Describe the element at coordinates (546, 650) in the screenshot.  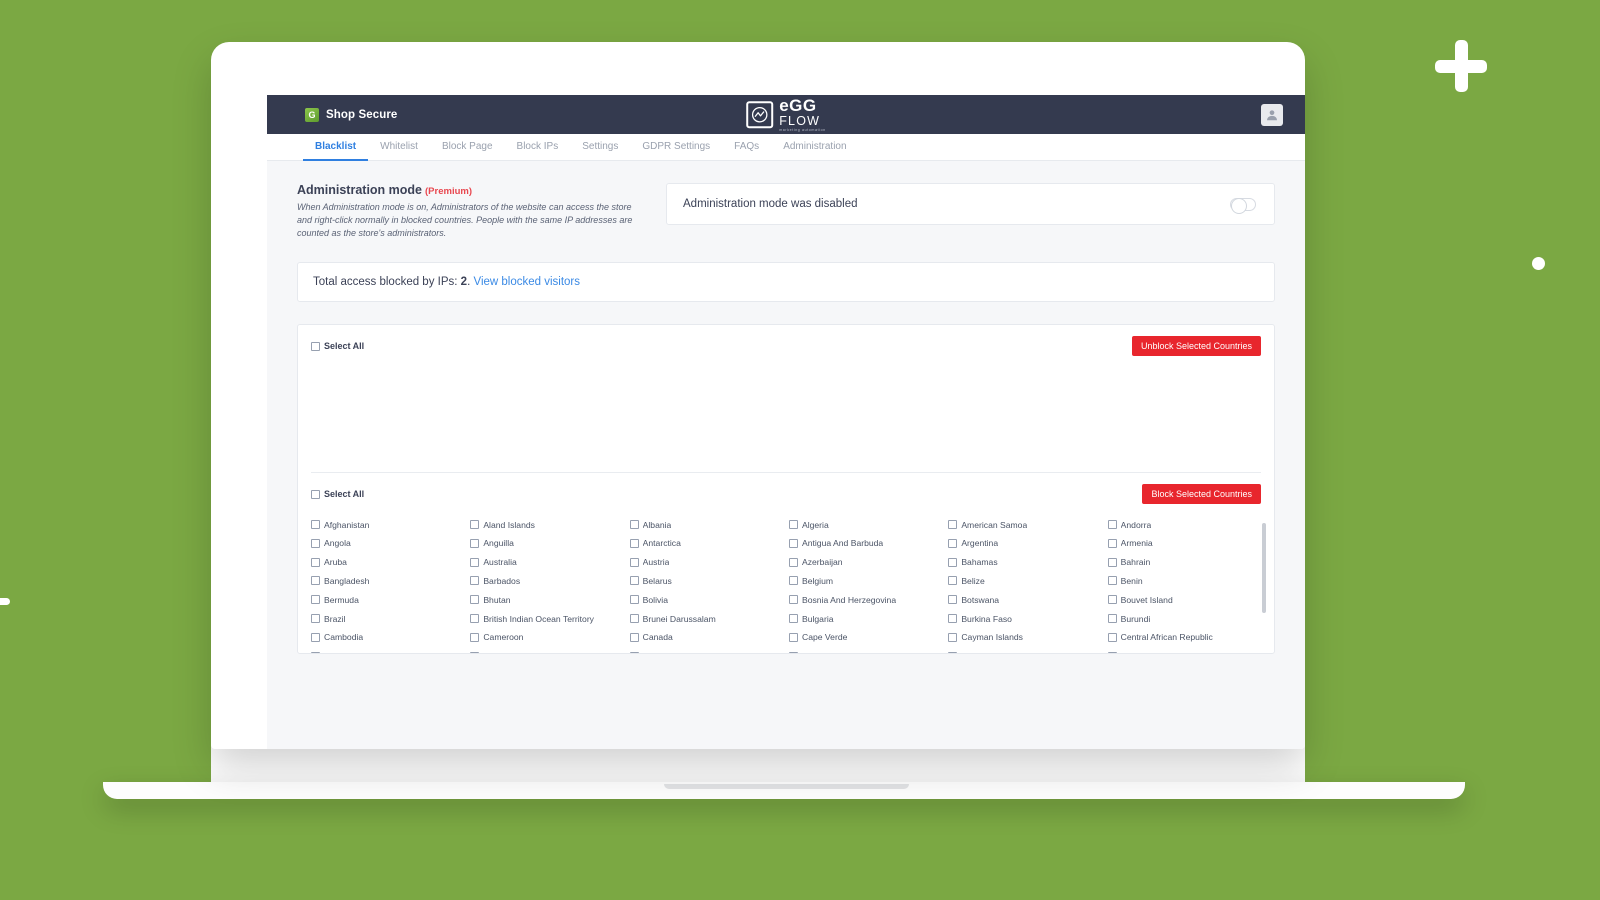
I see `country-checkbox-item: Chile` at that location.